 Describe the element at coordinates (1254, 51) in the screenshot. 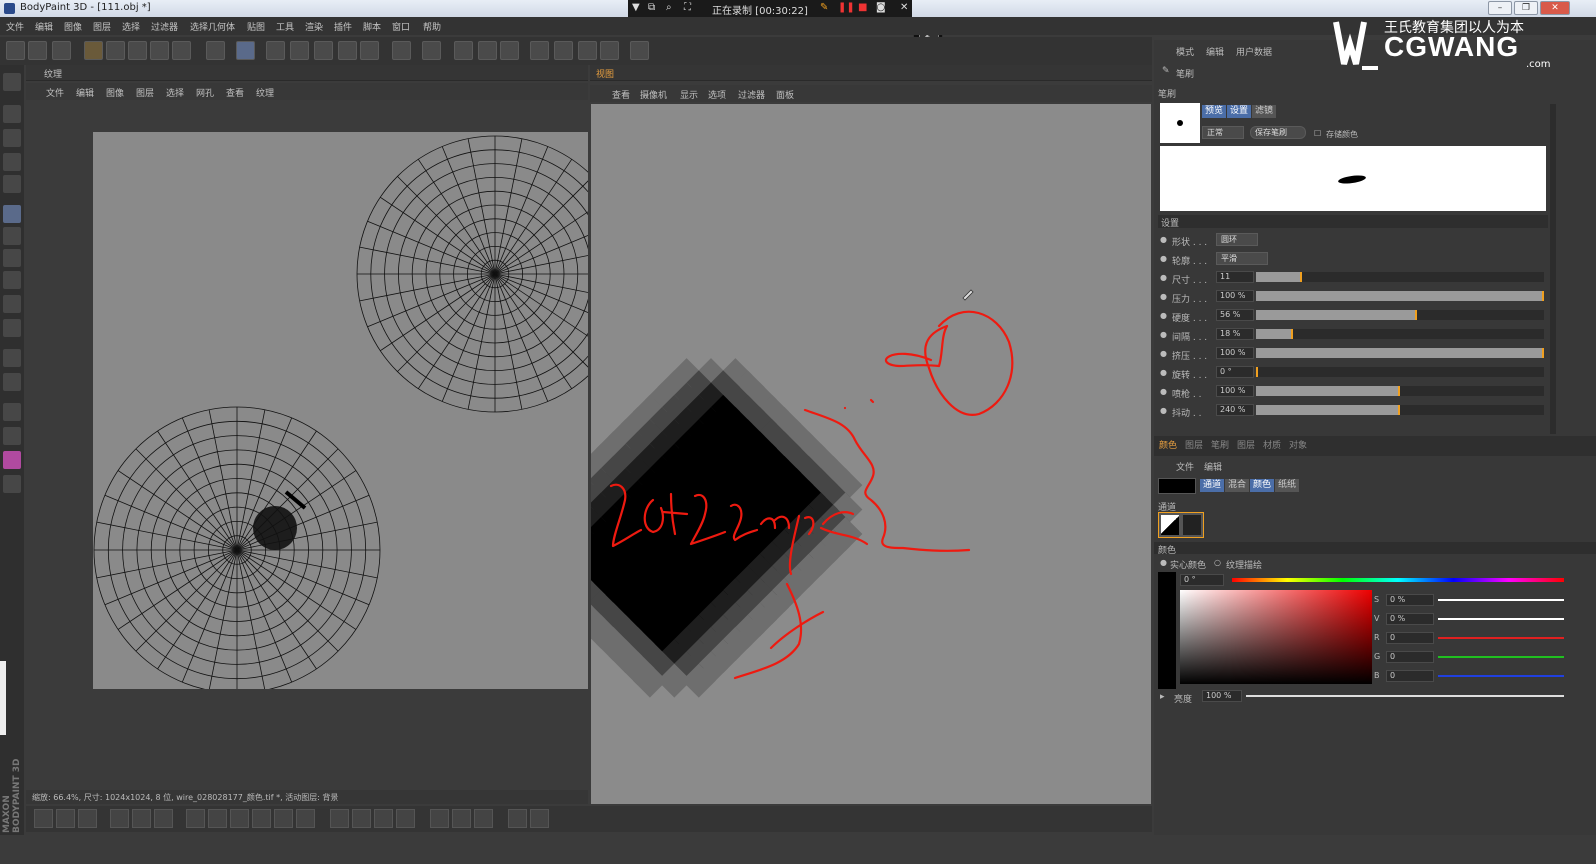

I see `tab-userdata: 用户数据` at that location.